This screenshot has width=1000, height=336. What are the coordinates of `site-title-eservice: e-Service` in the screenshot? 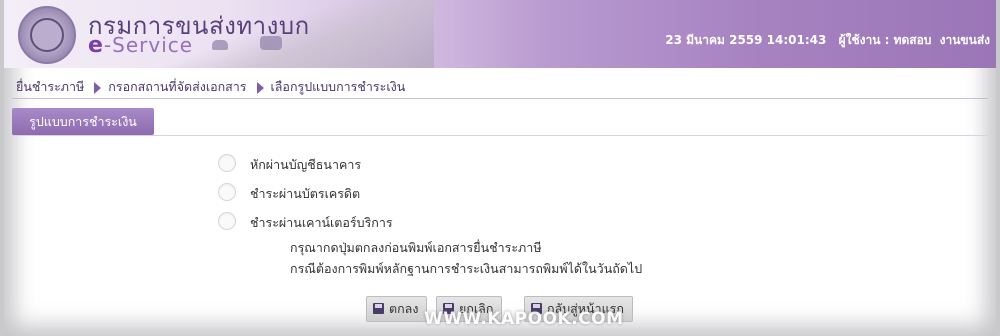 It's located at (140, 45).